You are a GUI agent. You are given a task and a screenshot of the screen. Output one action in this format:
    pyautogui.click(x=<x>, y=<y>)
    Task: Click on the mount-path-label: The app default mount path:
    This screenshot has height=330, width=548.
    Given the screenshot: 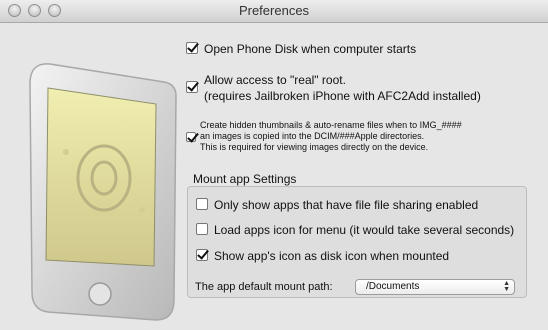 What is the action you would take?
    pyautogui.click(x=264, y=287)
    